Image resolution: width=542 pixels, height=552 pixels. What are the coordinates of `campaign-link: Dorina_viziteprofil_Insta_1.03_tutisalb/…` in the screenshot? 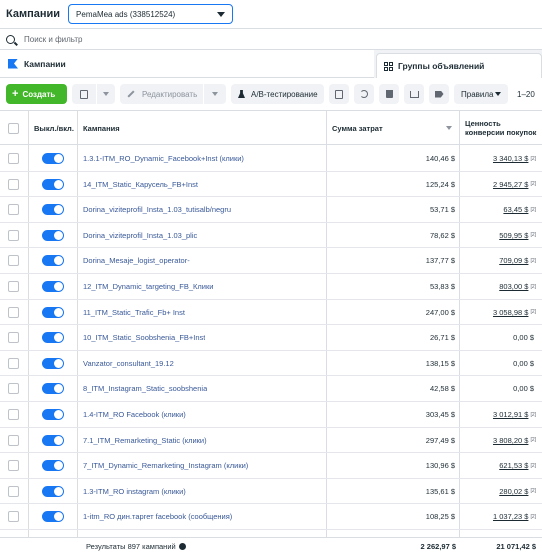 It's located at (157, 209).